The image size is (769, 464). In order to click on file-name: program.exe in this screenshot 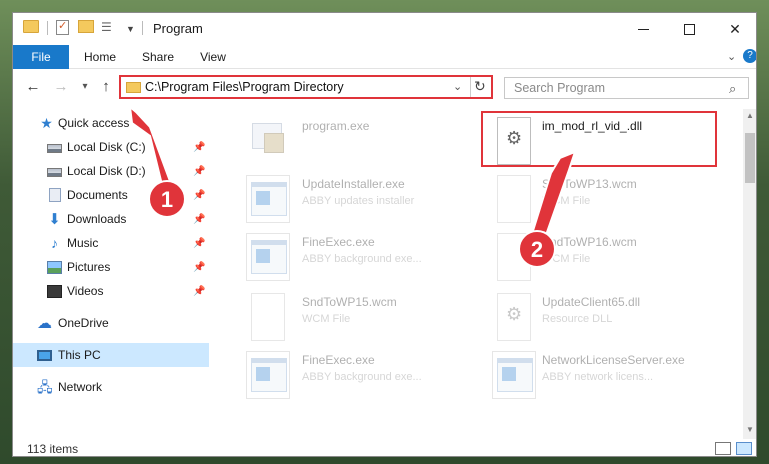, I will do `click(336, 126)`.